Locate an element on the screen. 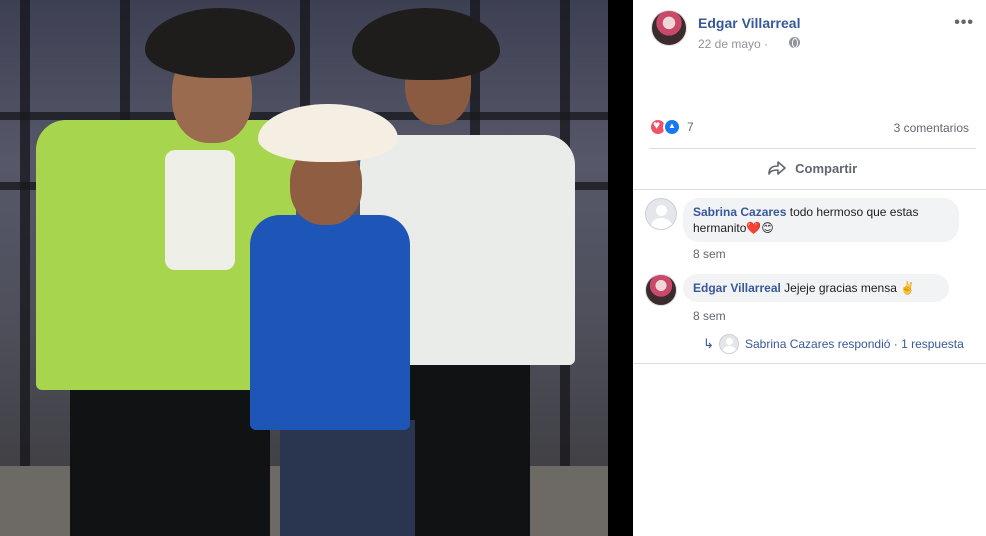 The height and width of the screenshot is (536, 986). more-options-icon: ••• is located at coordinates (964, 23).